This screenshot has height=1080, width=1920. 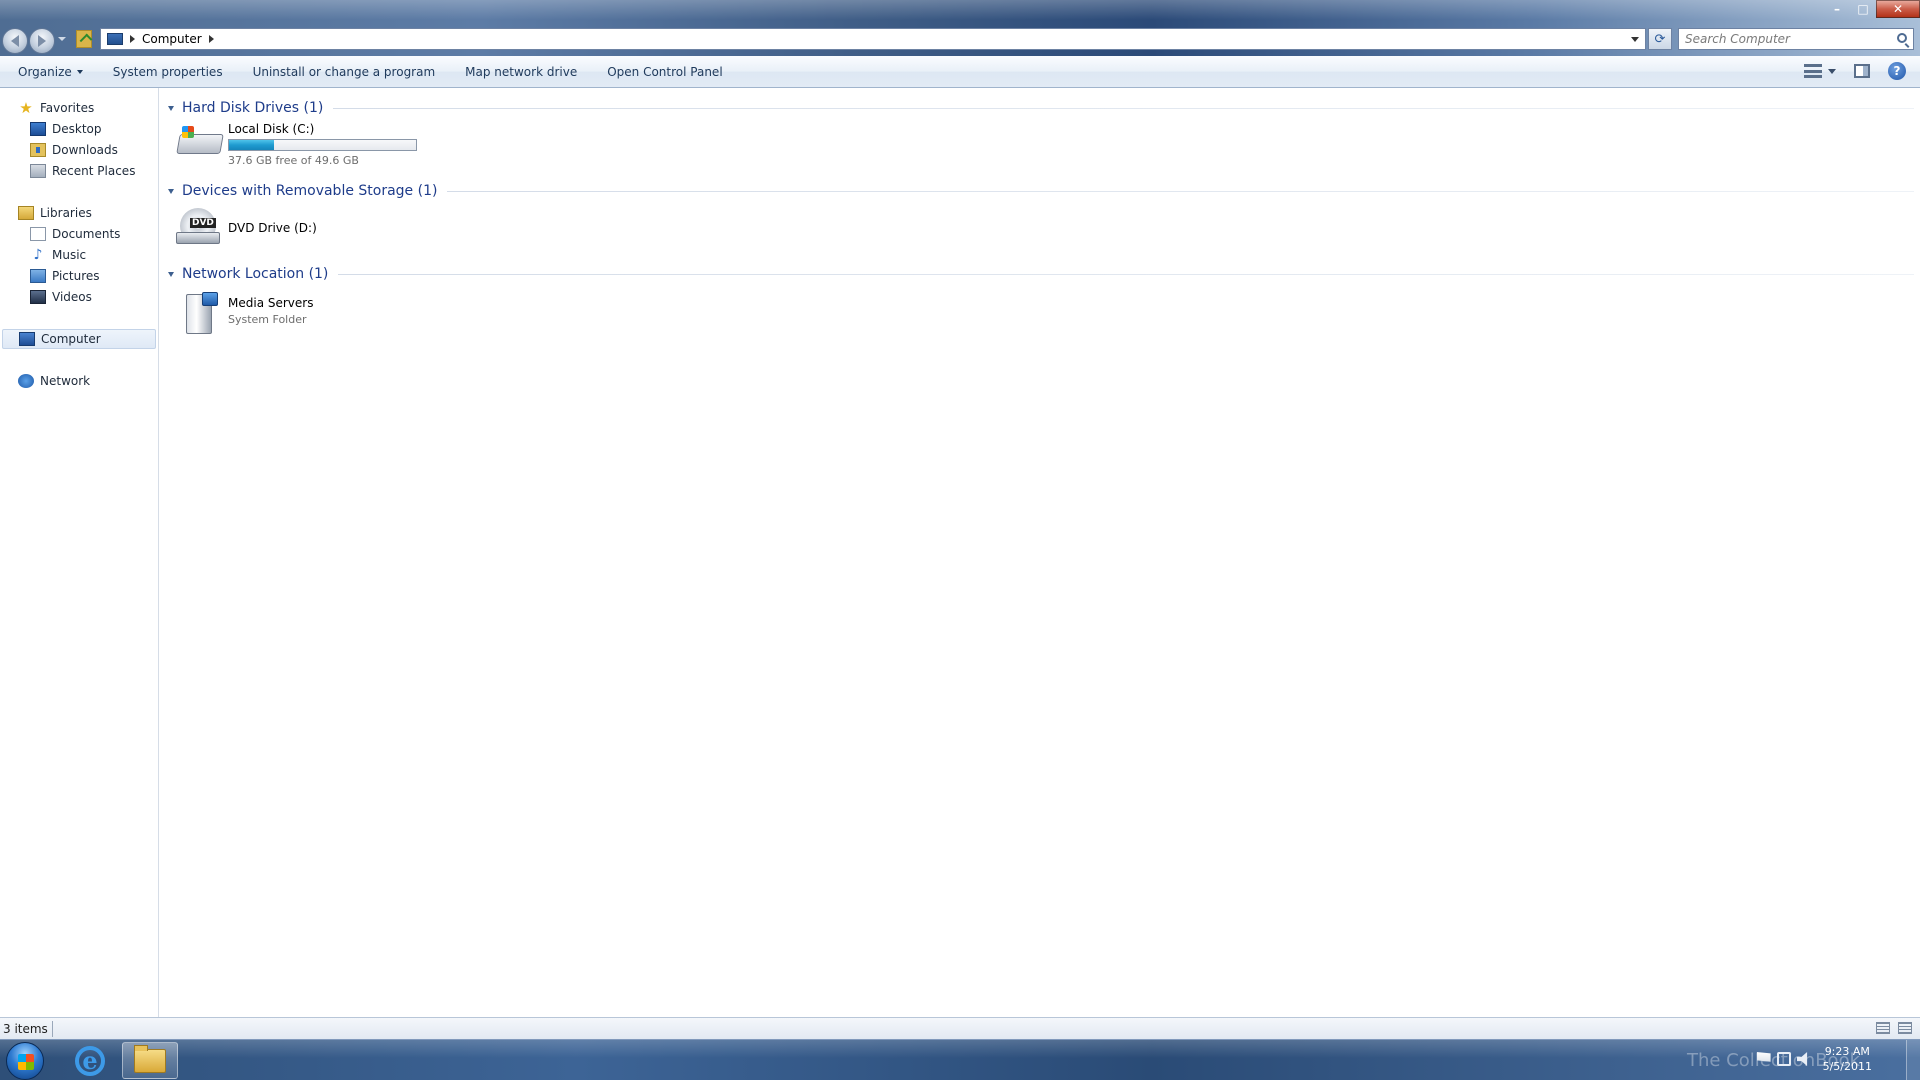 I want to click on nav-network: Network, so click(x=54, y=381).